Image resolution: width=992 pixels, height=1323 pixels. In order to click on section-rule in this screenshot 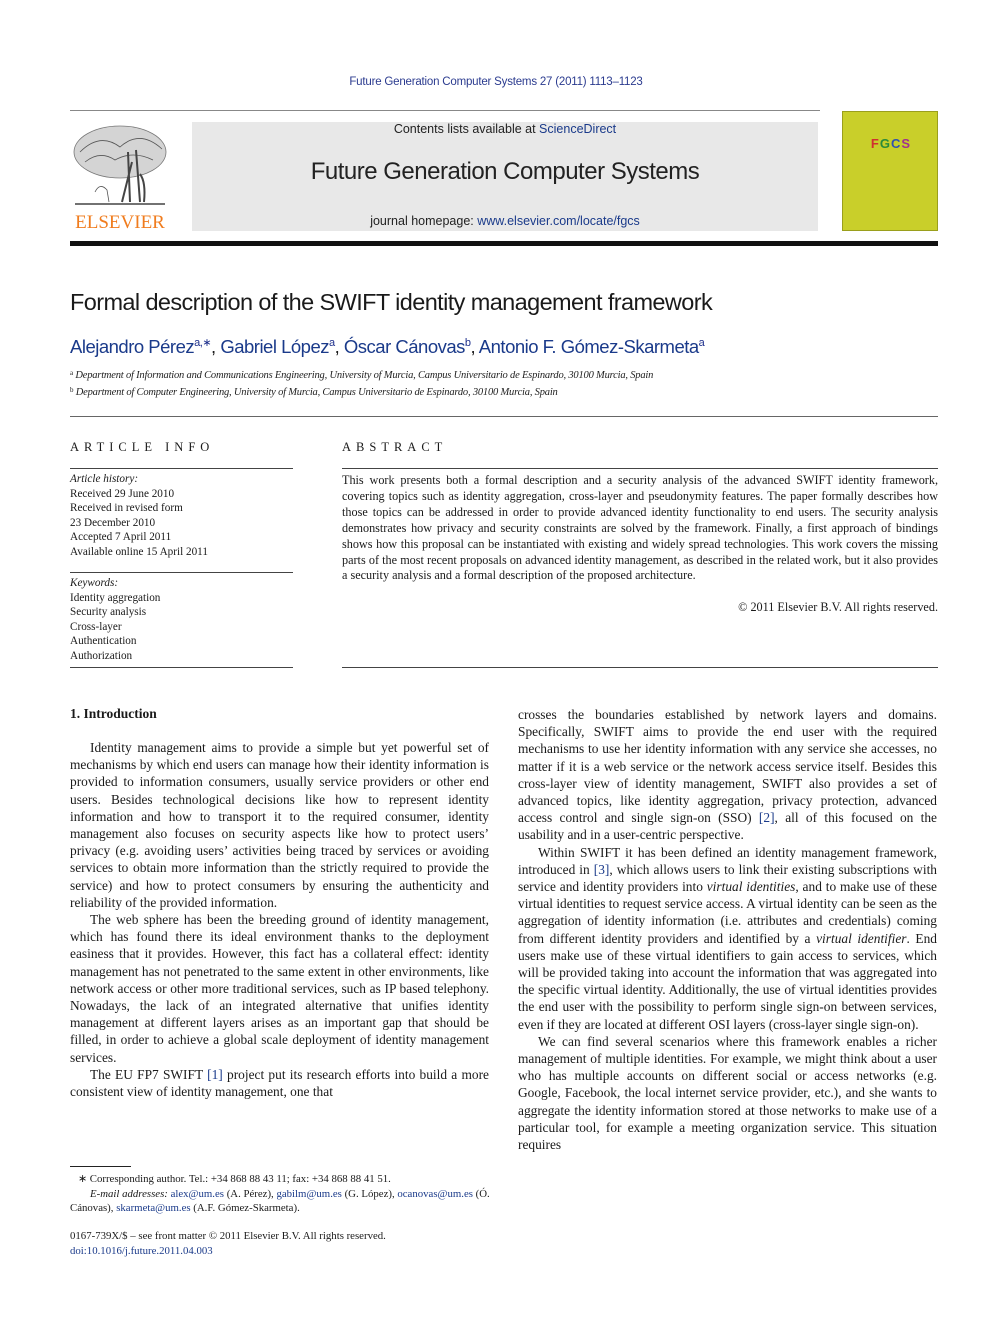, I will do `click(504, 416)`.